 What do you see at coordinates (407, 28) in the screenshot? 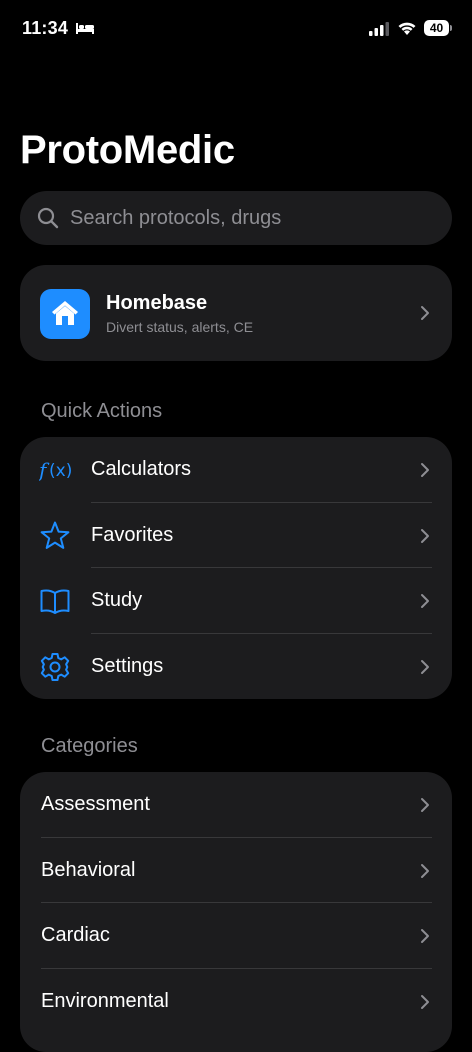
I see `wifi-icon` at bounding box center [407, 28].